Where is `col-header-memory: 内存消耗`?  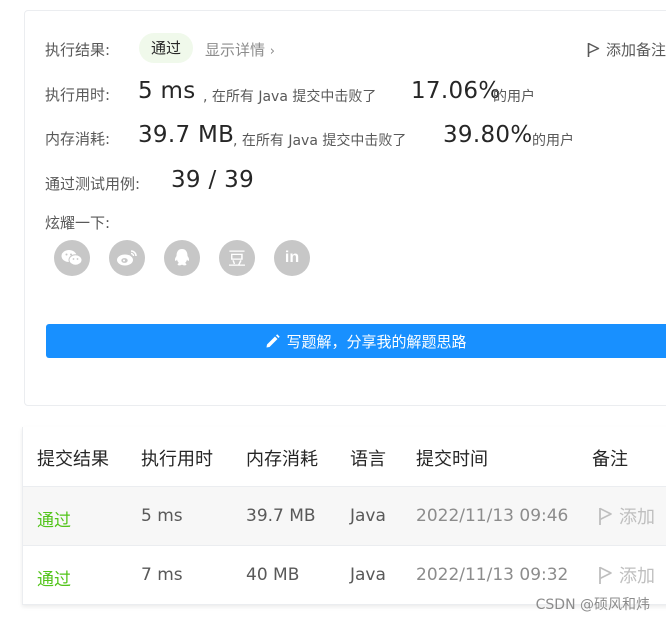 col-header-memory: 内存消耗 is located at coordinates (282, 459).